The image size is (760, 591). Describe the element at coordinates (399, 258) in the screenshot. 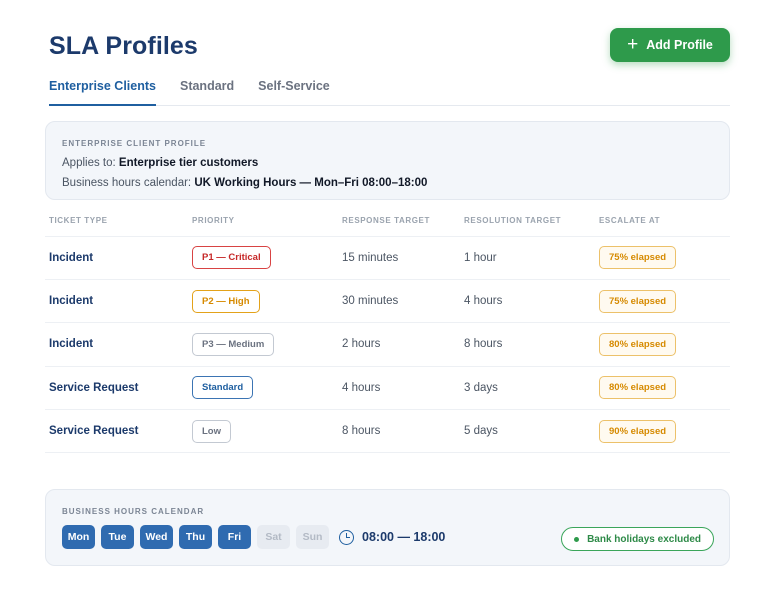

I see `response-cell: 15 minutes` at that location.